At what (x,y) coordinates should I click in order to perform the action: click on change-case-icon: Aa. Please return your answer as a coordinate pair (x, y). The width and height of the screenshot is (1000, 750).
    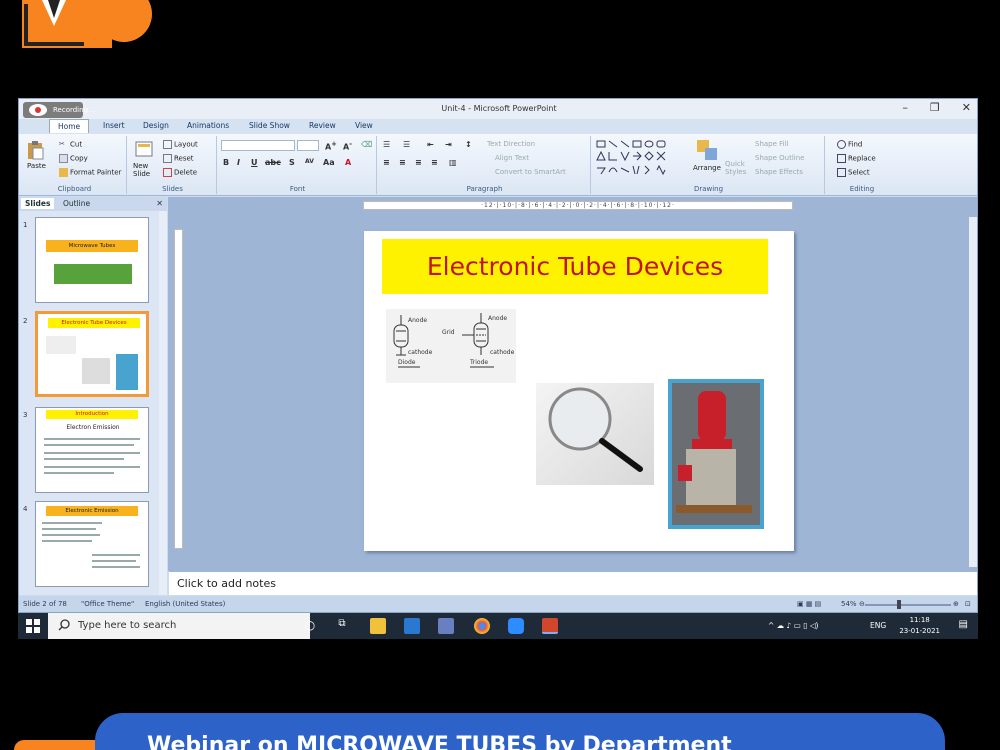
    Looking at the image, I should click on (329, 162).